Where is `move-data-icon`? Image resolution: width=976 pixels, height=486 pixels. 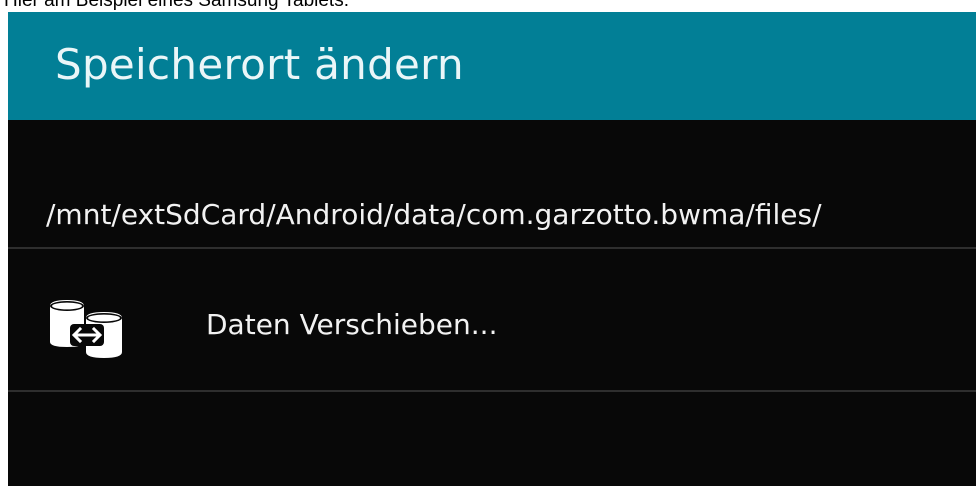 move-data-icon is located at coordinates (86, 329).